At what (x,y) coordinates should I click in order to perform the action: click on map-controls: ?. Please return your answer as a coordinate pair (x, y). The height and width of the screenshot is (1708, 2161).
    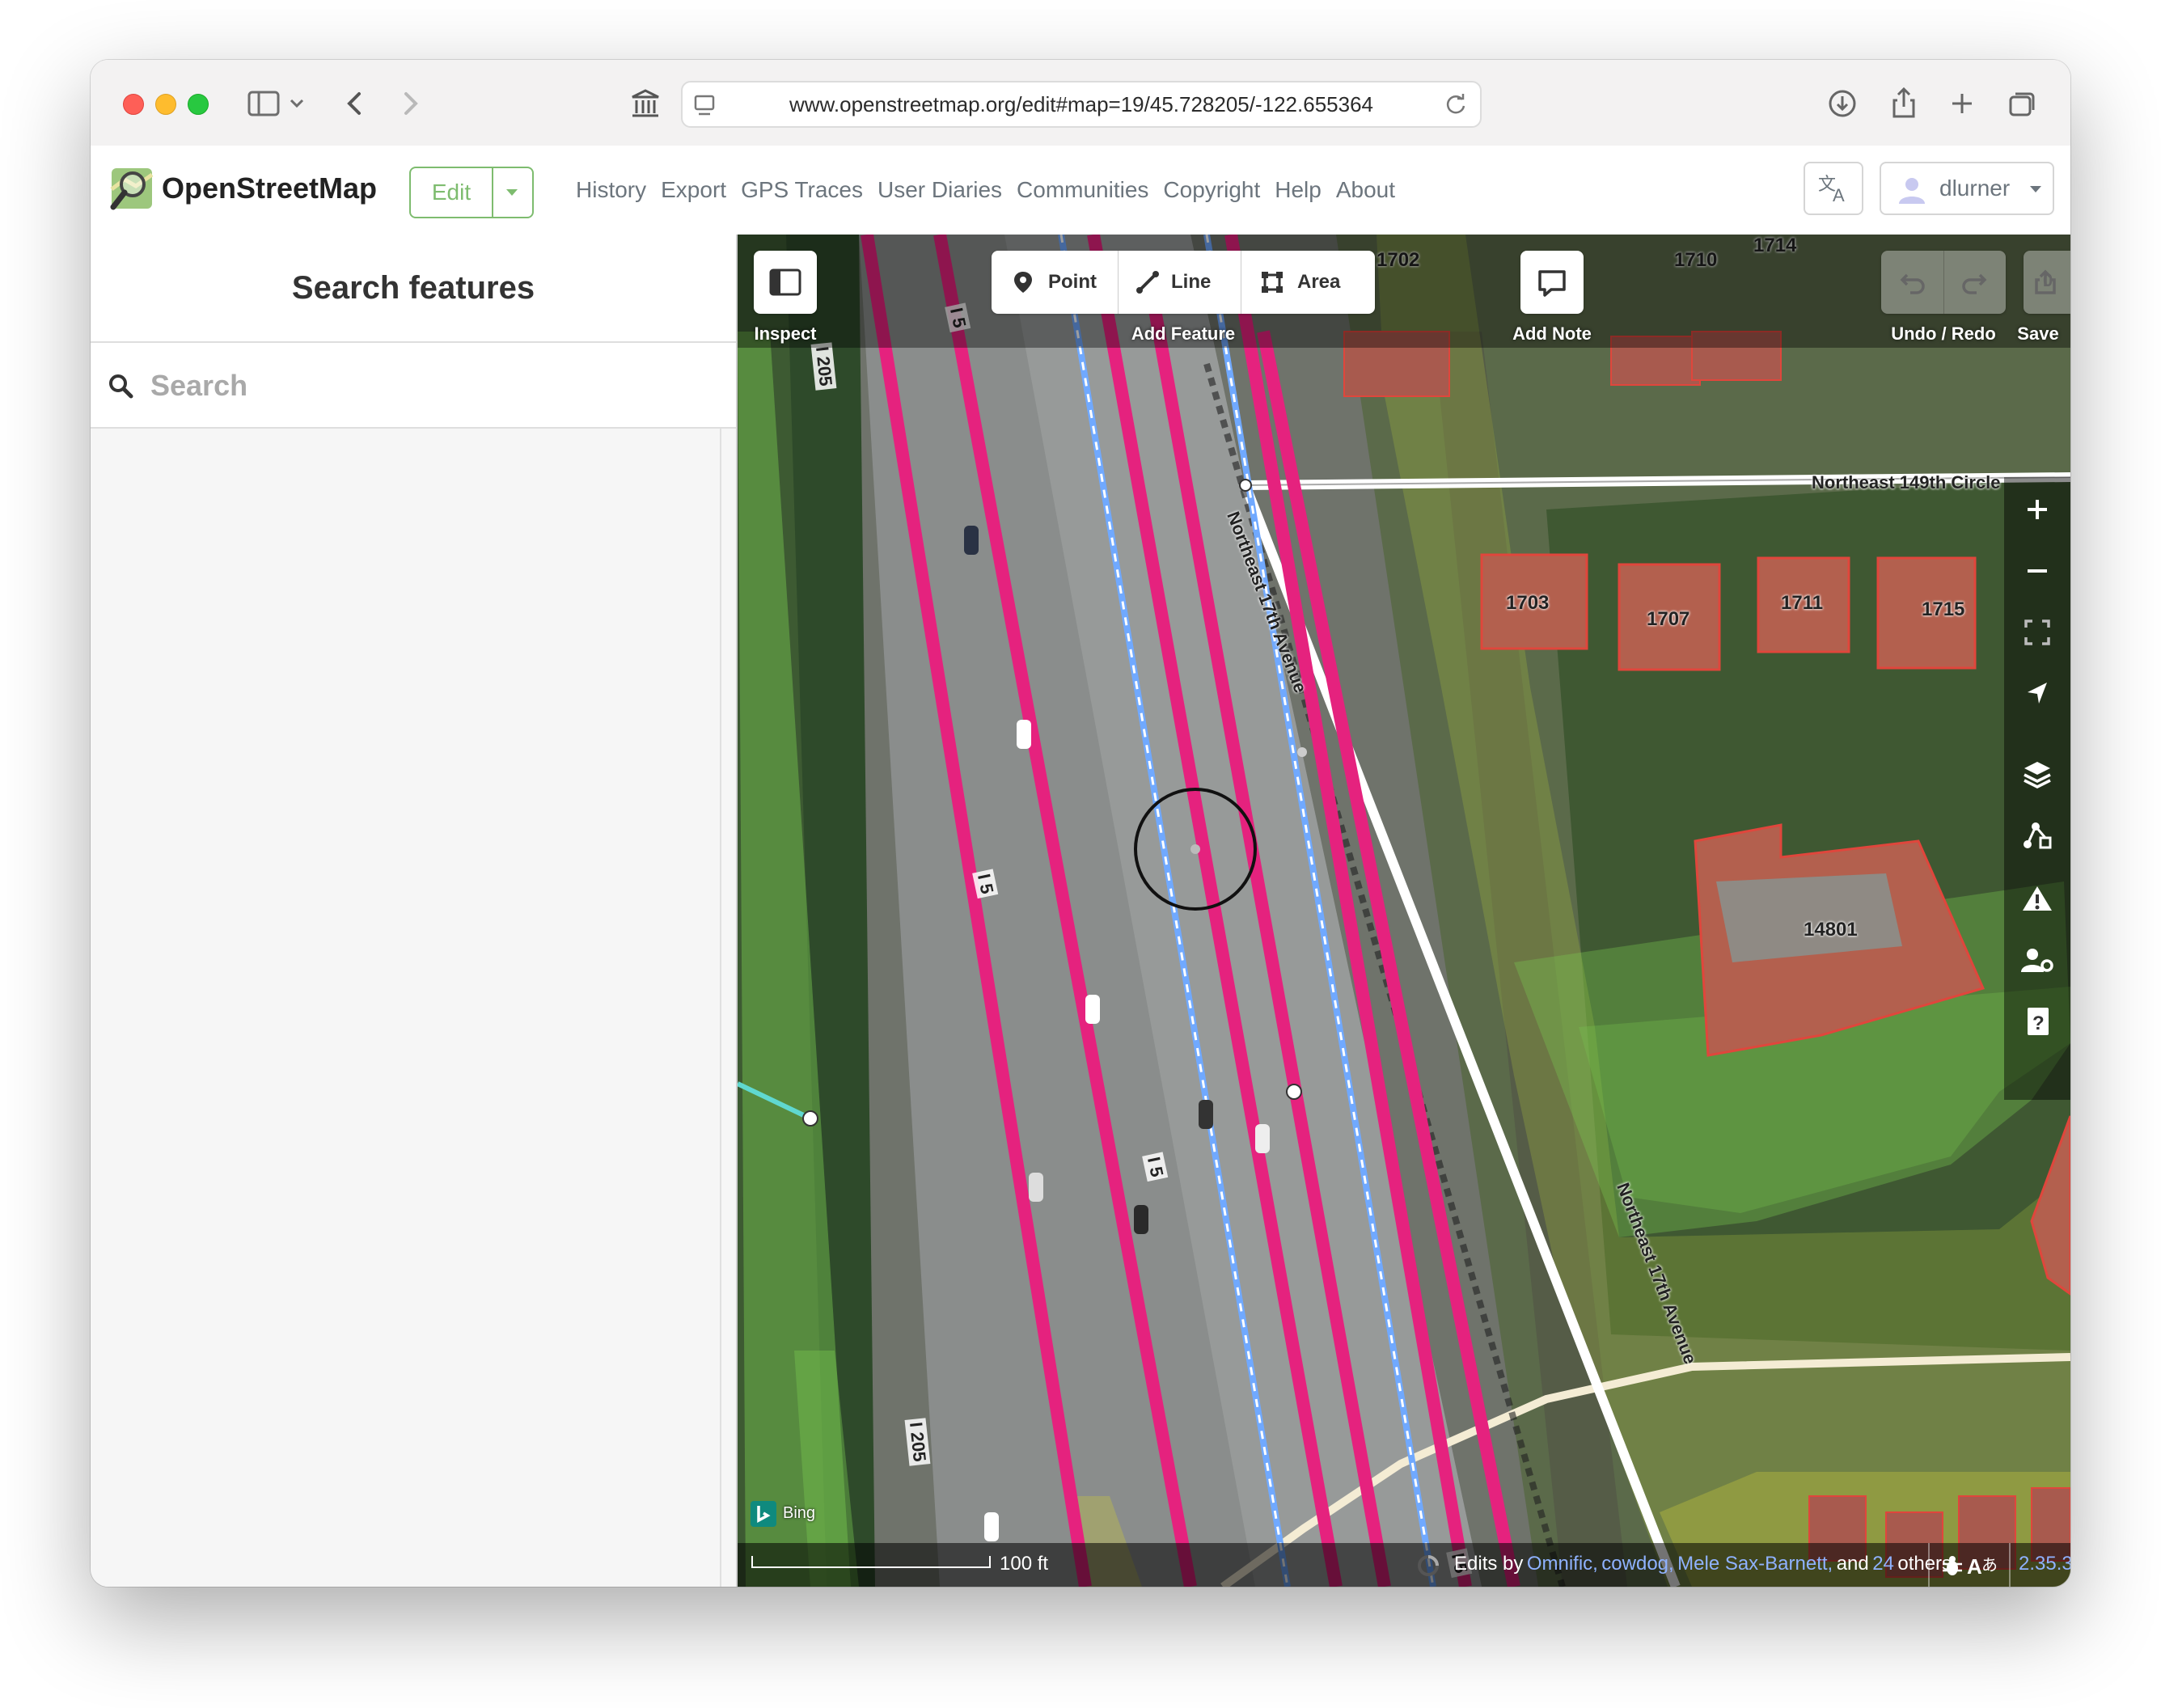
    Looking at the image, I should click on (2037, 788).